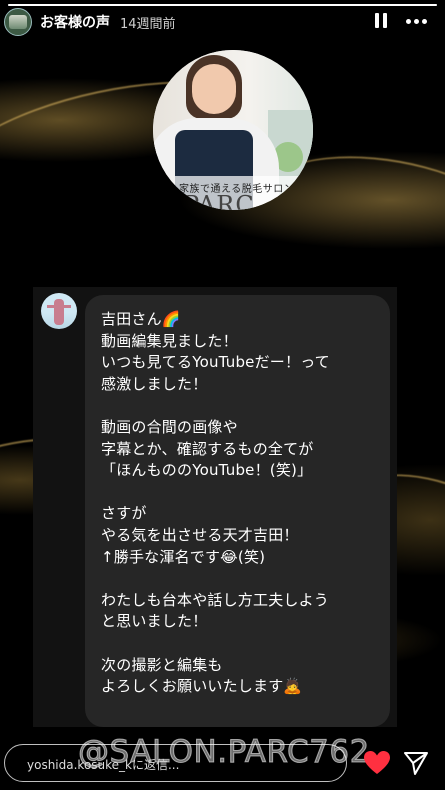  I want to click on logo-brand-kana: パルク, so click(289, 206).